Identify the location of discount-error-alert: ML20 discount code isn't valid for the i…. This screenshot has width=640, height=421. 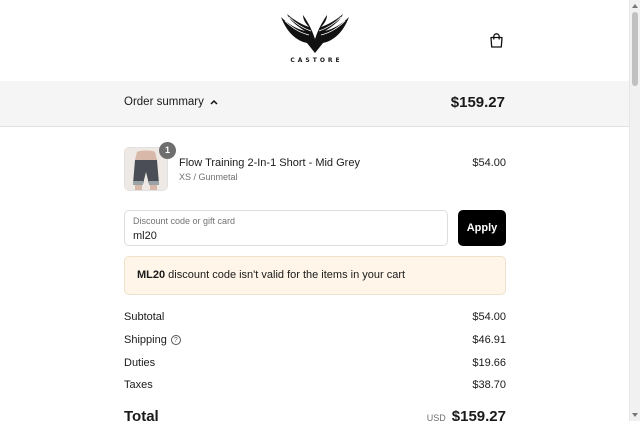
(315, 275).